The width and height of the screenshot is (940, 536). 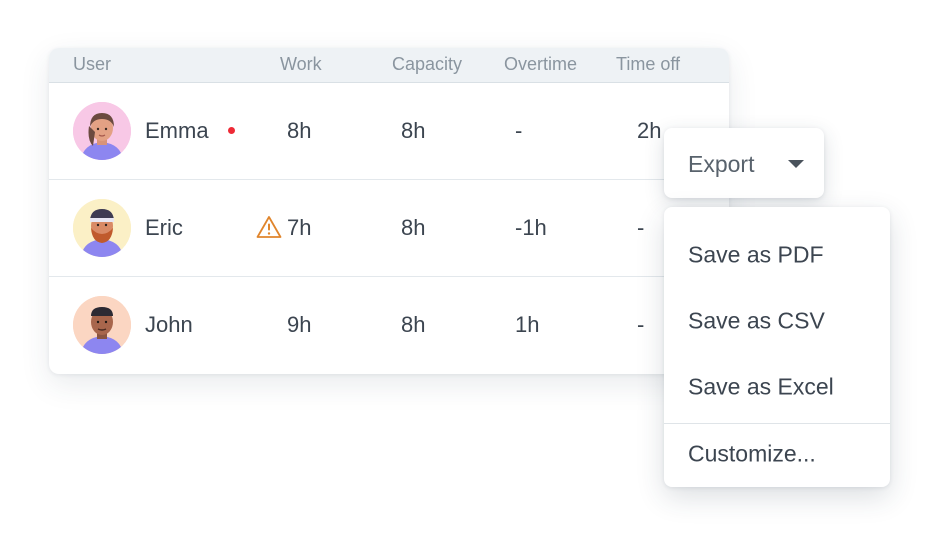 I want to click on export-label: Export, so click(x=721, y=164).